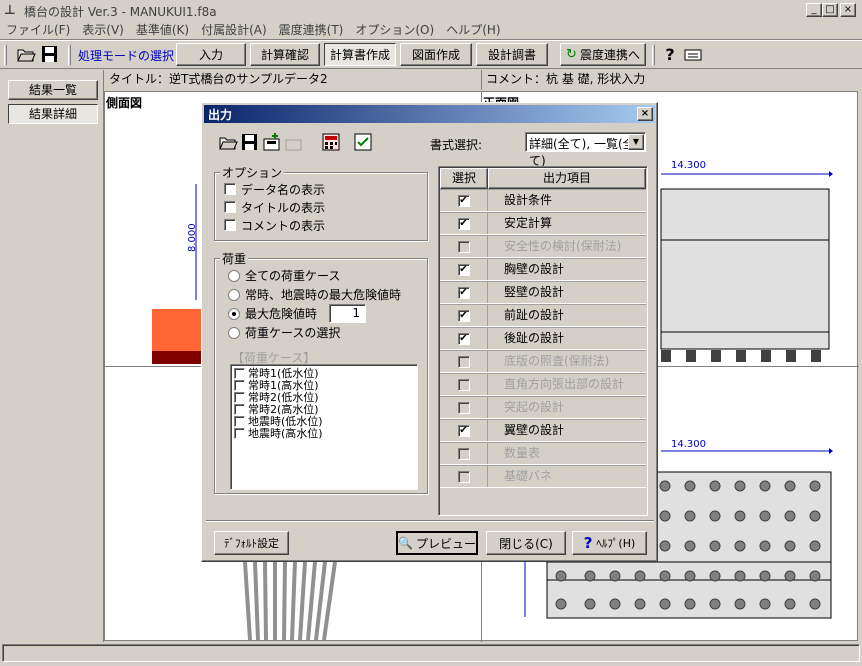 The width and height of the screenshot is (862, 666). I want to click on minimize-button: _, so click(814, 10).